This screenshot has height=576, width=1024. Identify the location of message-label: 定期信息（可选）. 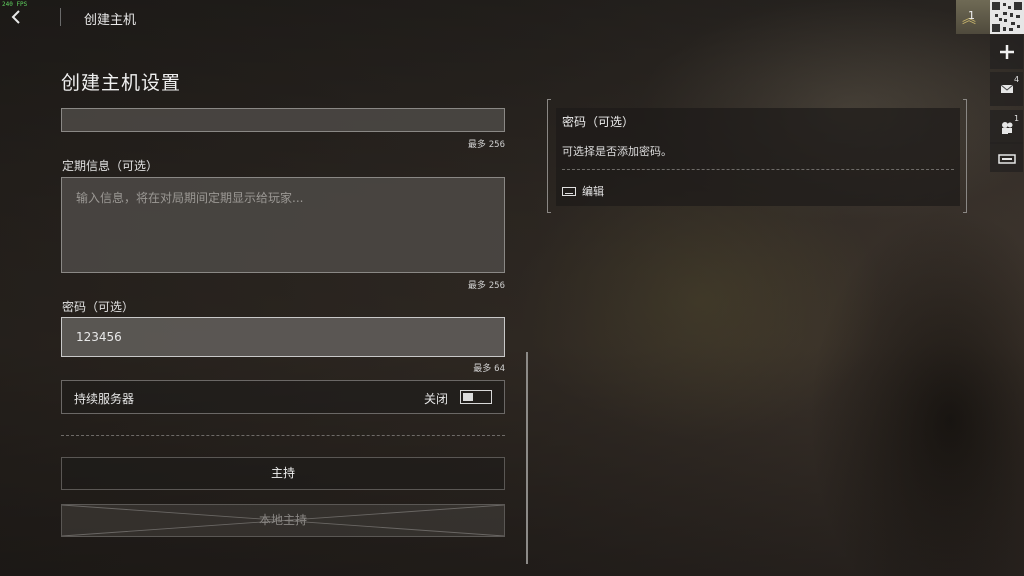
(110, 166).